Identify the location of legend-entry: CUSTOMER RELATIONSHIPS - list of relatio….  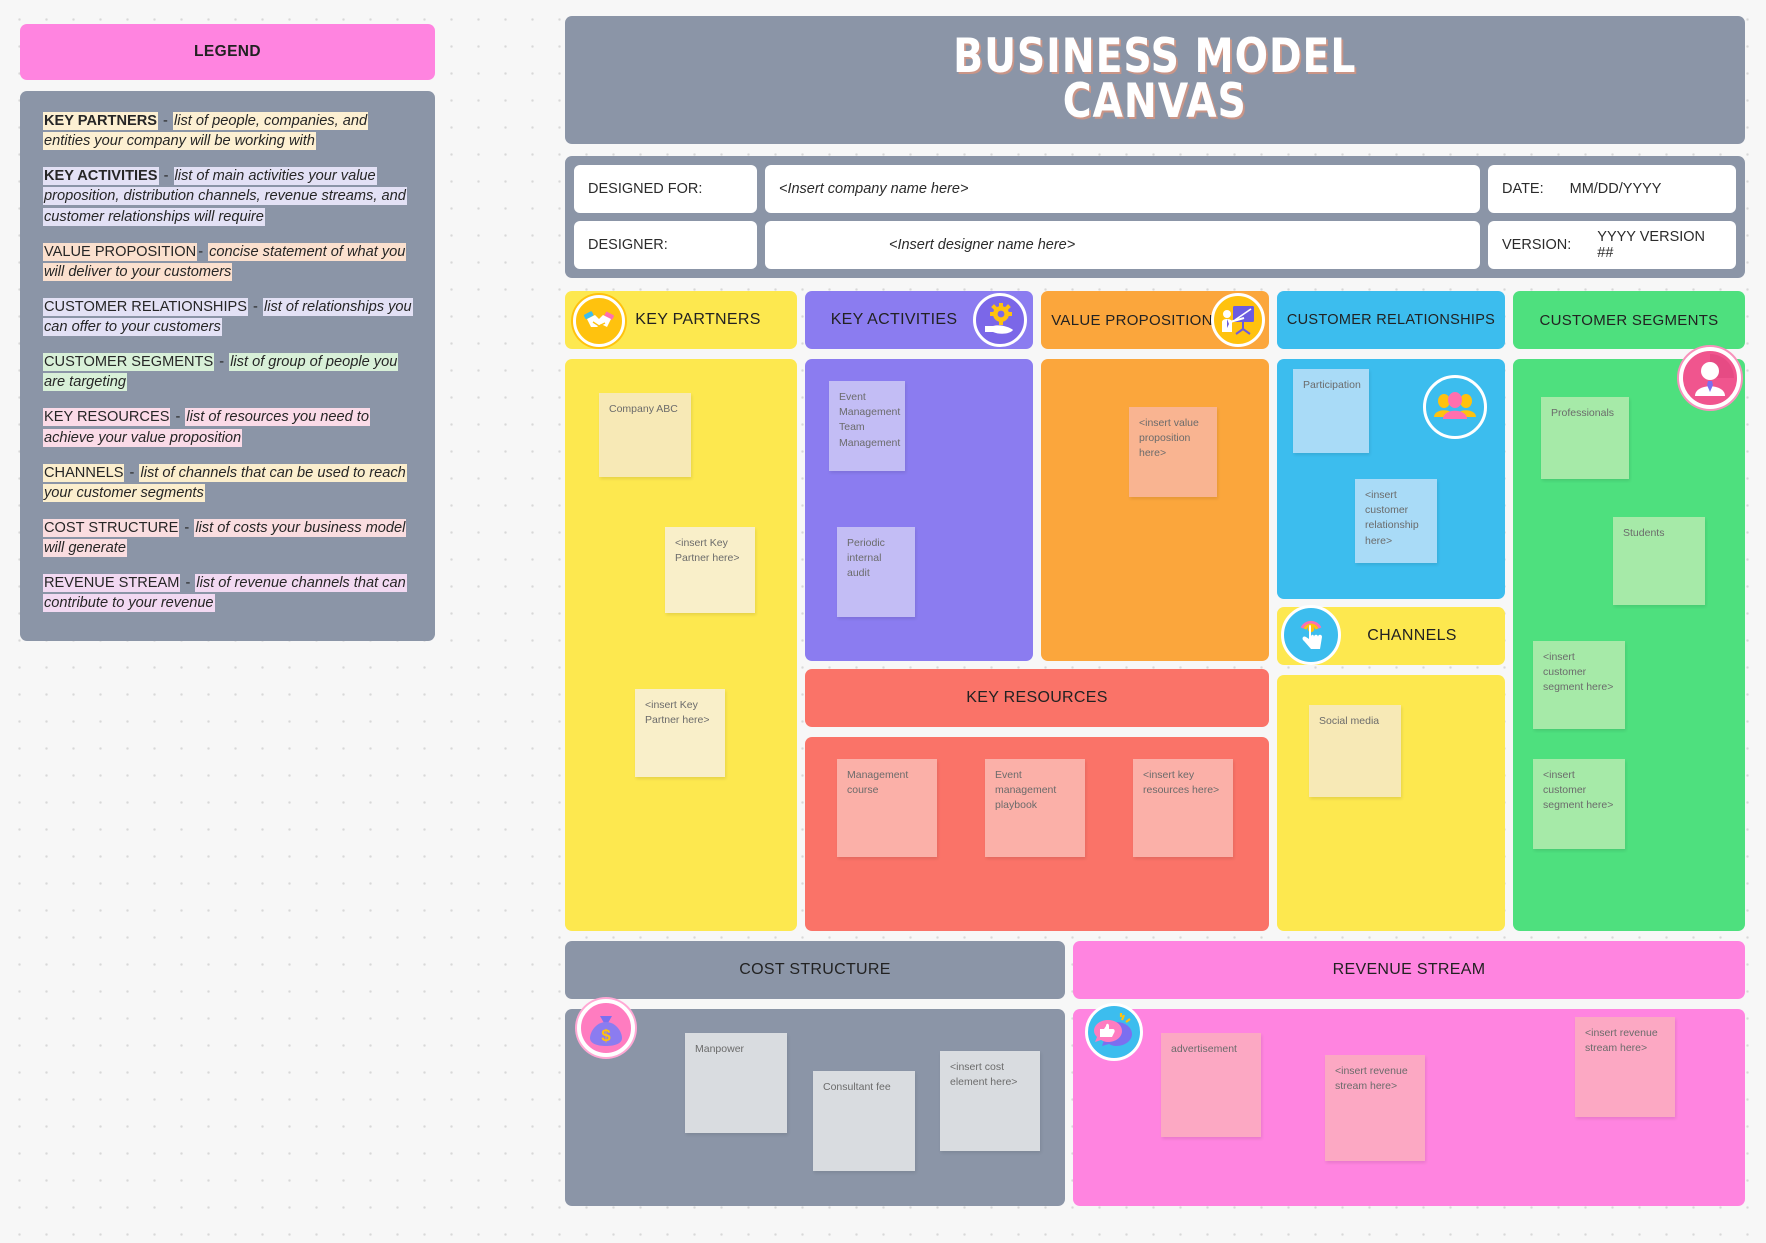
(228, 317).